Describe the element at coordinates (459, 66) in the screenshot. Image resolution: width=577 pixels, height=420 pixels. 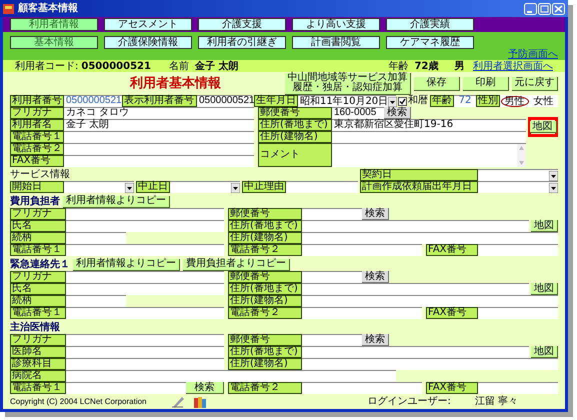
I see `user-sex: 男` at that location.